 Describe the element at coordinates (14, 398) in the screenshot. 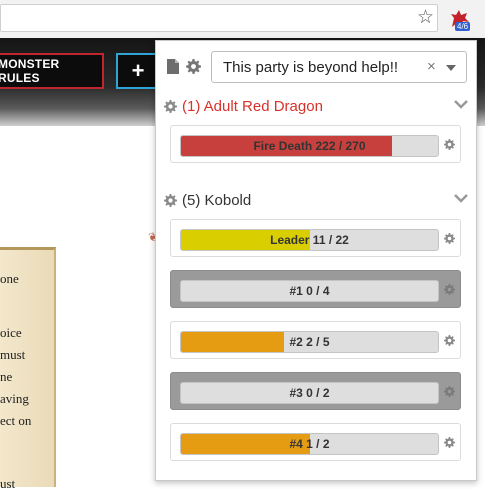

I see `parchment-text: aving` at that location.